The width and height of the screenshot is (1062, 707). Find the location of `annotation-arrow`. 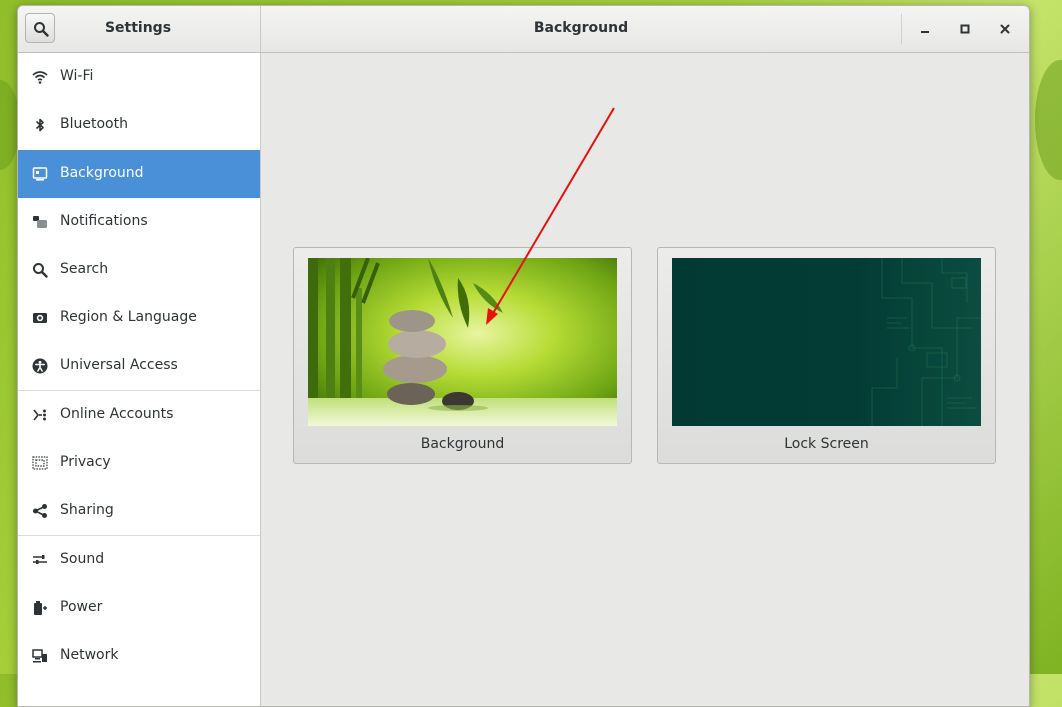

annotation-arrow is located at coordinates (550, 216).